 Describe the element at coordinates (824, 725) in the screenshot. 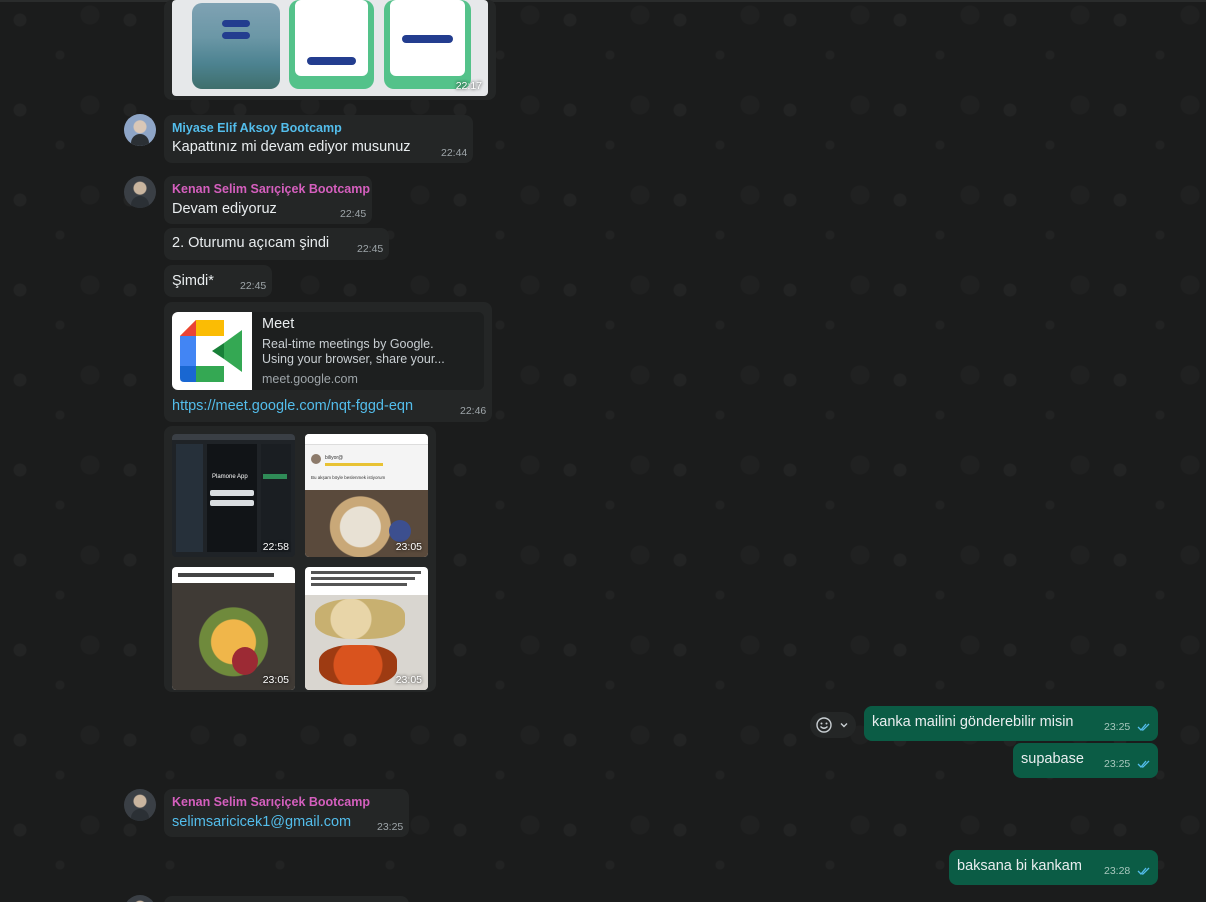

I see `emoji-icon` at that location.